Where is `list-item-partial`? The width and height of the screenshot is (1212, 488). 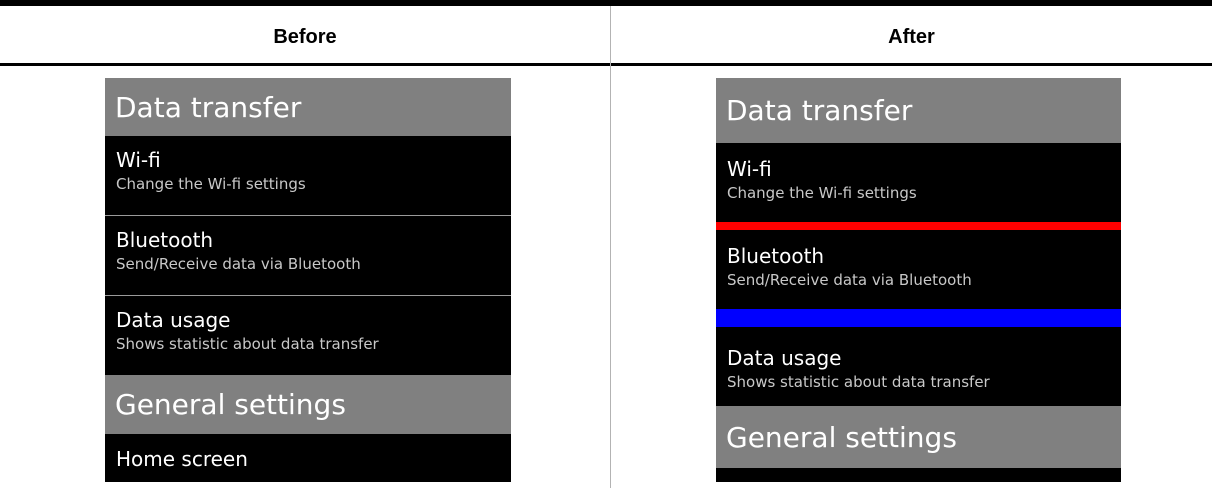
list-item-partial is located at coordinates (918, 470).